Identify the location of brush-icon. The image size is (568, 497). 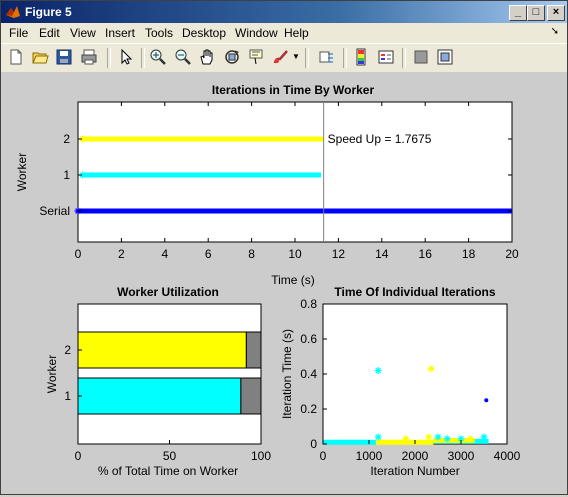
(281, 57).